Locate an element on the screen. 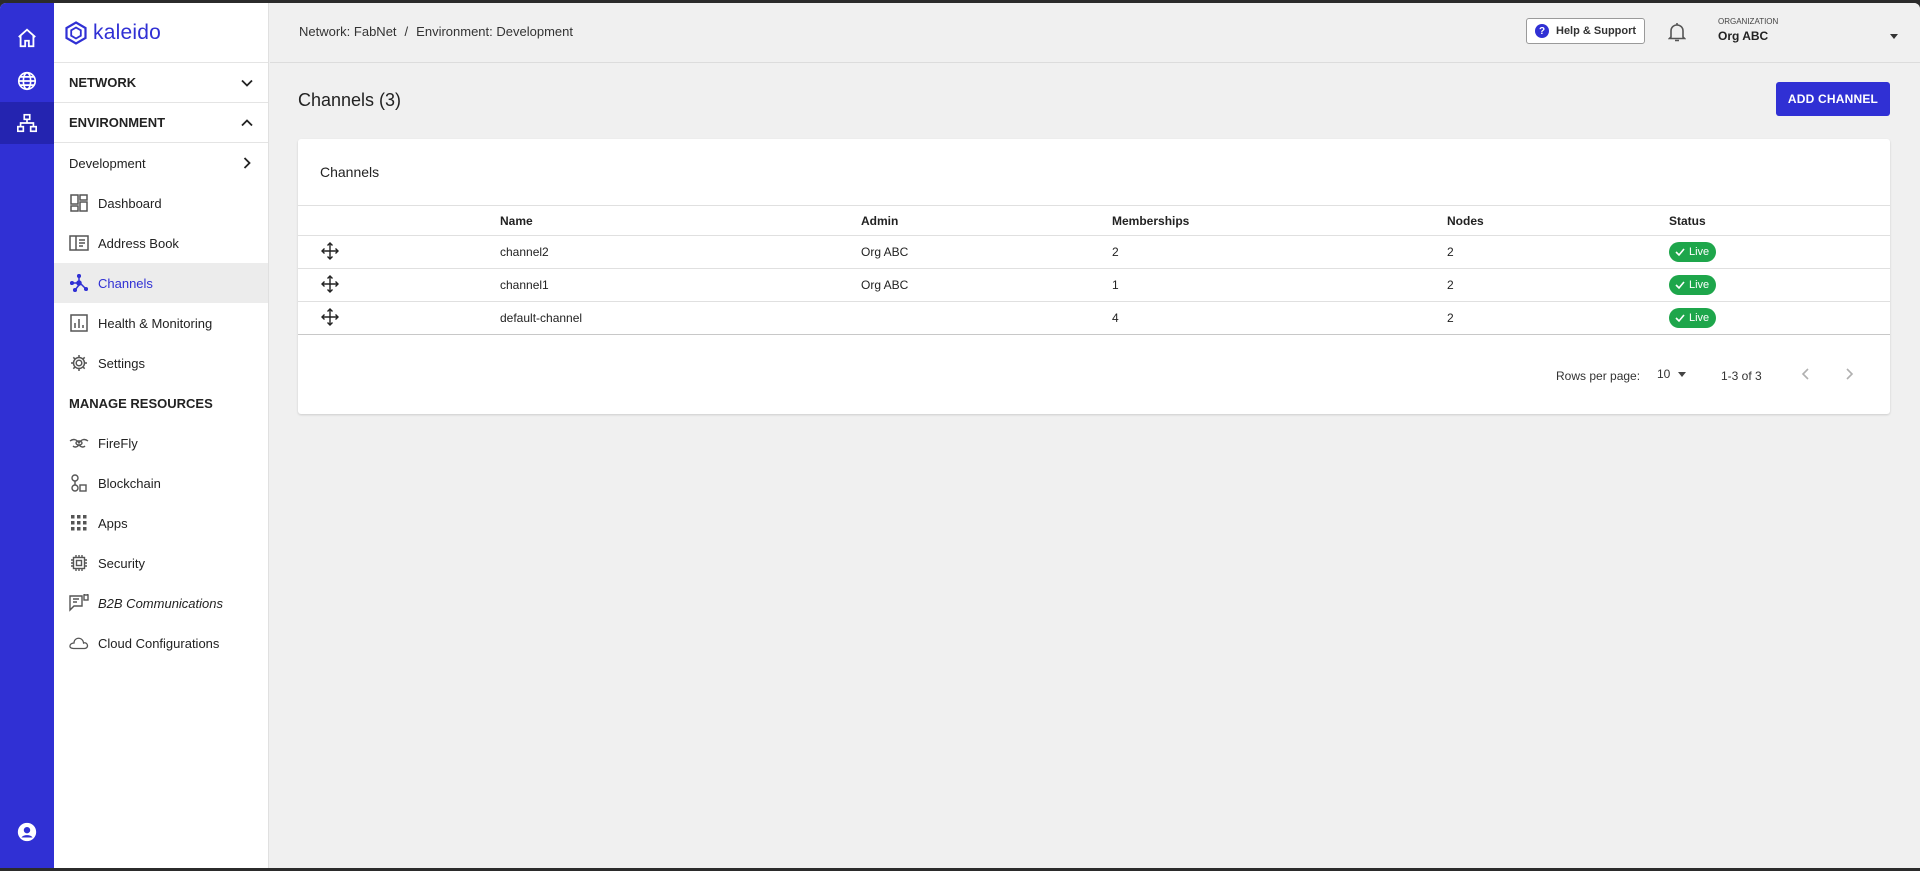 The height and width of the screenshot is (871, 1920). sidebar-item-label: Cloud Configurations is located at coordinates (159, 643).